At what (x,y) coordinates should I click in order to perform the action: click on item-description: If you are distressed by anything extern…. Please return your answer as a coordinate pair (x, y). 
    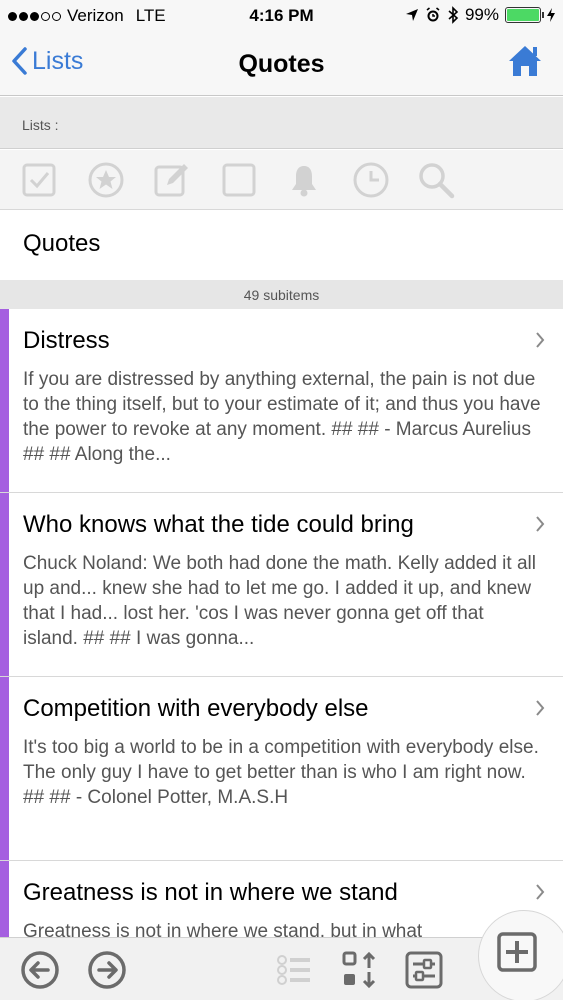
    Looking at the image, I should click on (282, 417).